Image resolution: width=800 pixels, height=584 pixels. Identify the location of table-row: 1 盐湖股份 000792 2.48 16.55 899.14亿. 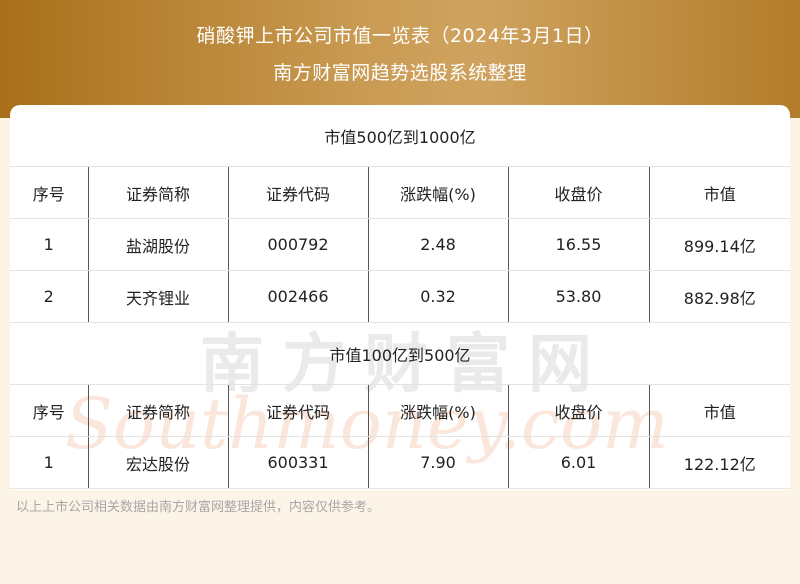
(400, 244).